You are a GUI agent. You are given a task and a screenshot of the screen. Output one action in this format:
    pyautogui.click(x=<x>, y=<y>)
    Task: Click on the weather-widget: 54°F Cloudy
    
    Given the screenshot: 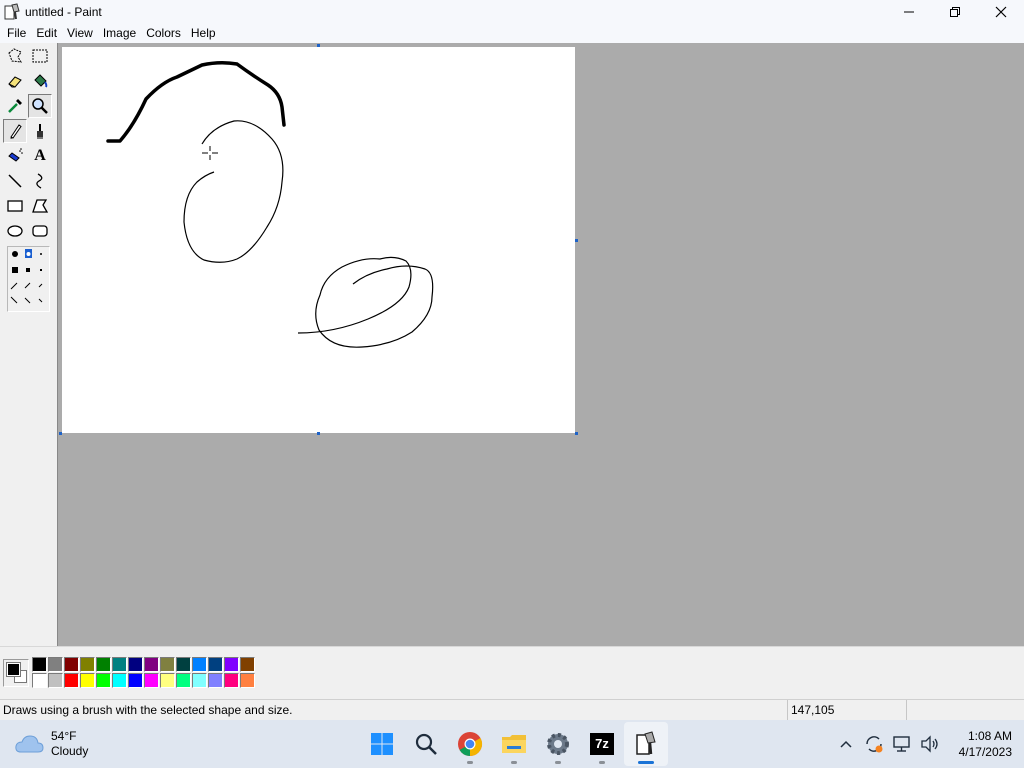 What is the action you would take?
    pyautogui.click(x=51, y=744)
    